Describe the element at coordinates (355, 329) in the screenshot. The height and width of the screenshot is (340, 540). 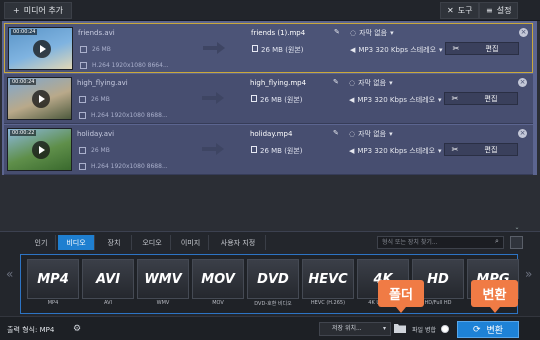
I see `save-to-dropdown: 저장 위치... ▾` at that location.